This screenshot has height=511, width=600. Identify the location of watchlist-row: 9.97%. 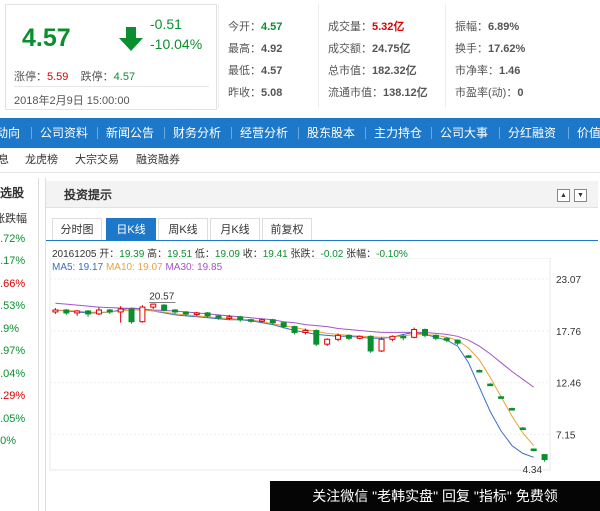
(12, 351).